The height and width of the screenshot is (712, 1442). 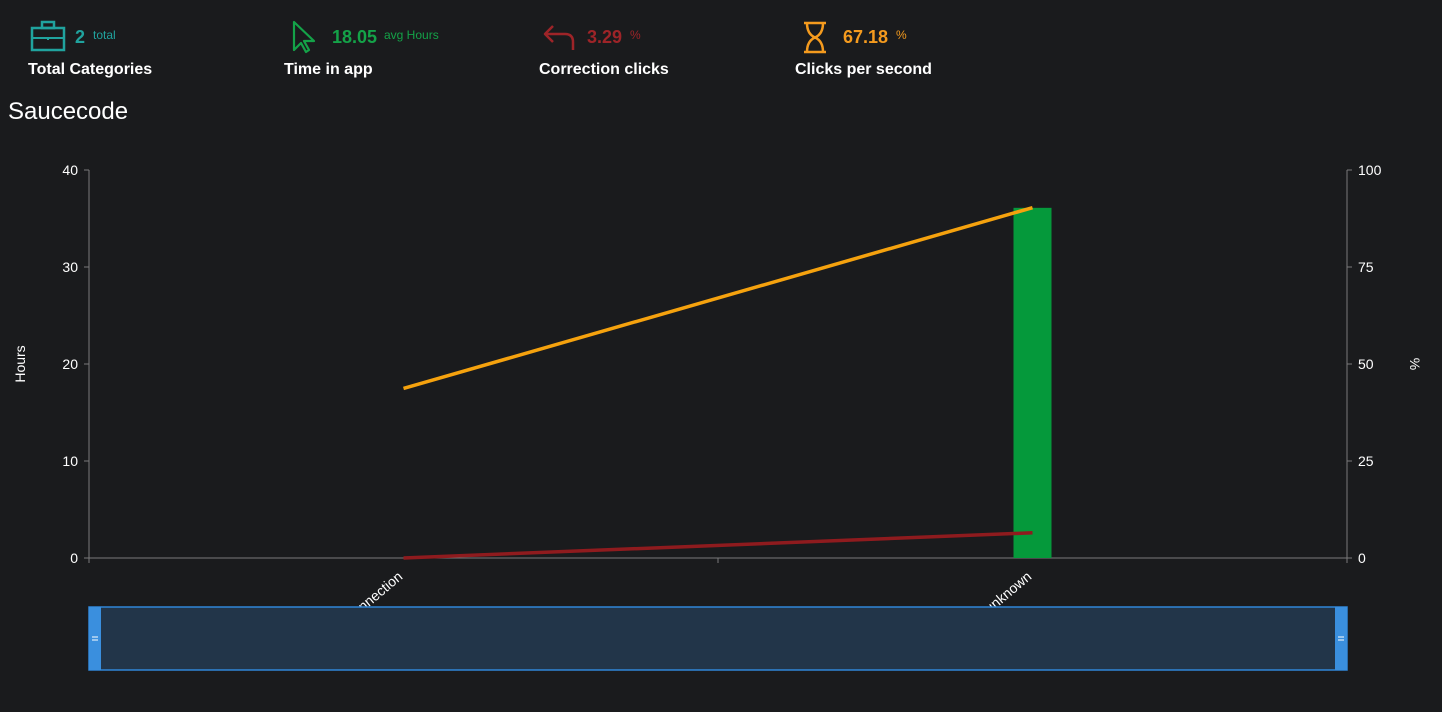 I want to click on zoom-handle-right, so click(x=1341, y=638).